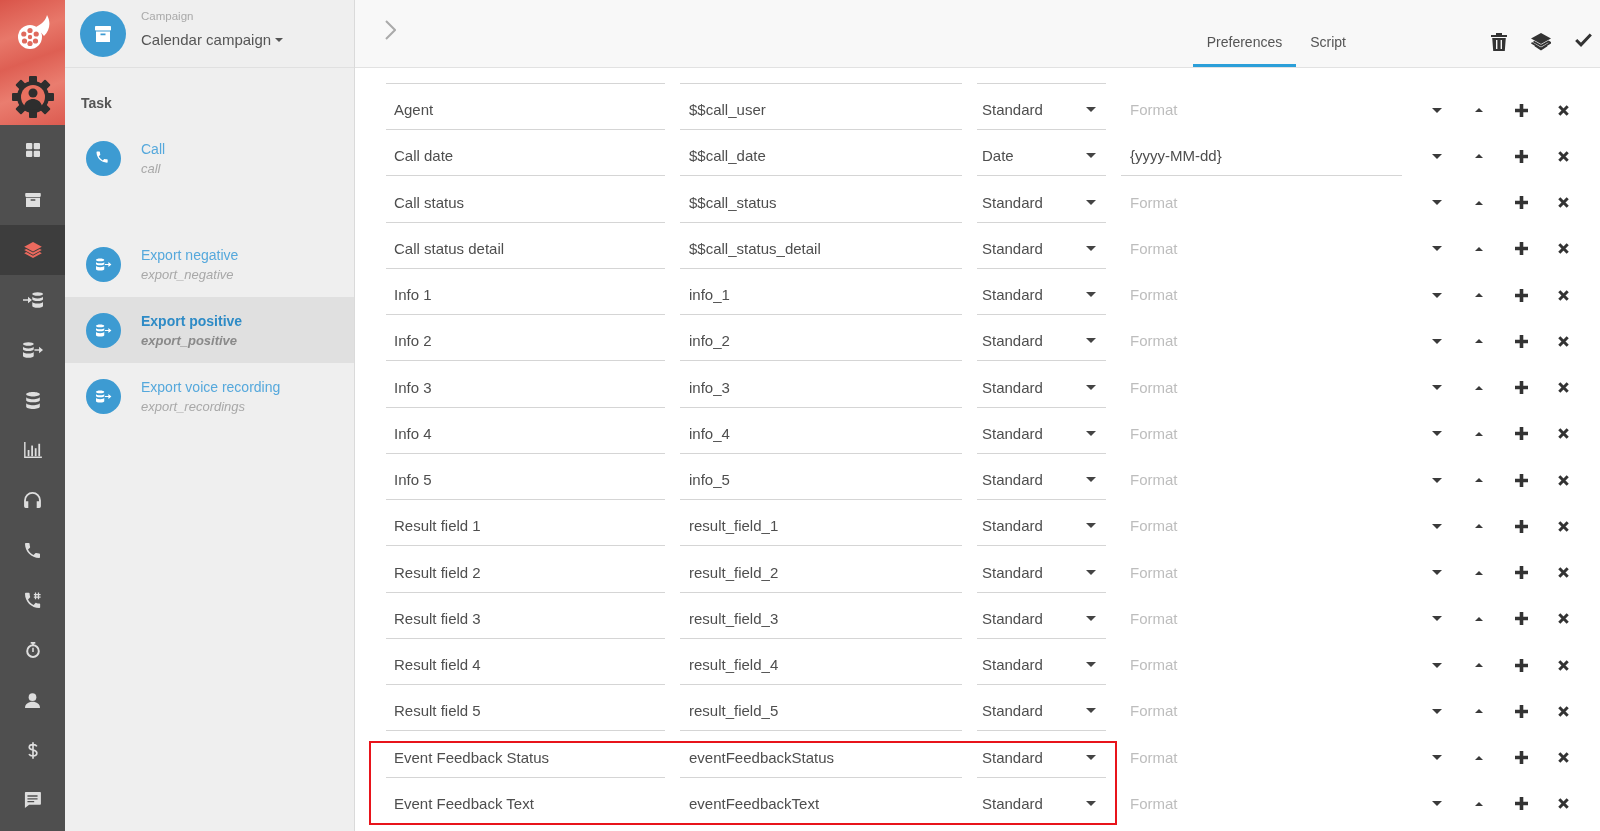  I want to click on value-field: result_field_4, so click(821, 665).